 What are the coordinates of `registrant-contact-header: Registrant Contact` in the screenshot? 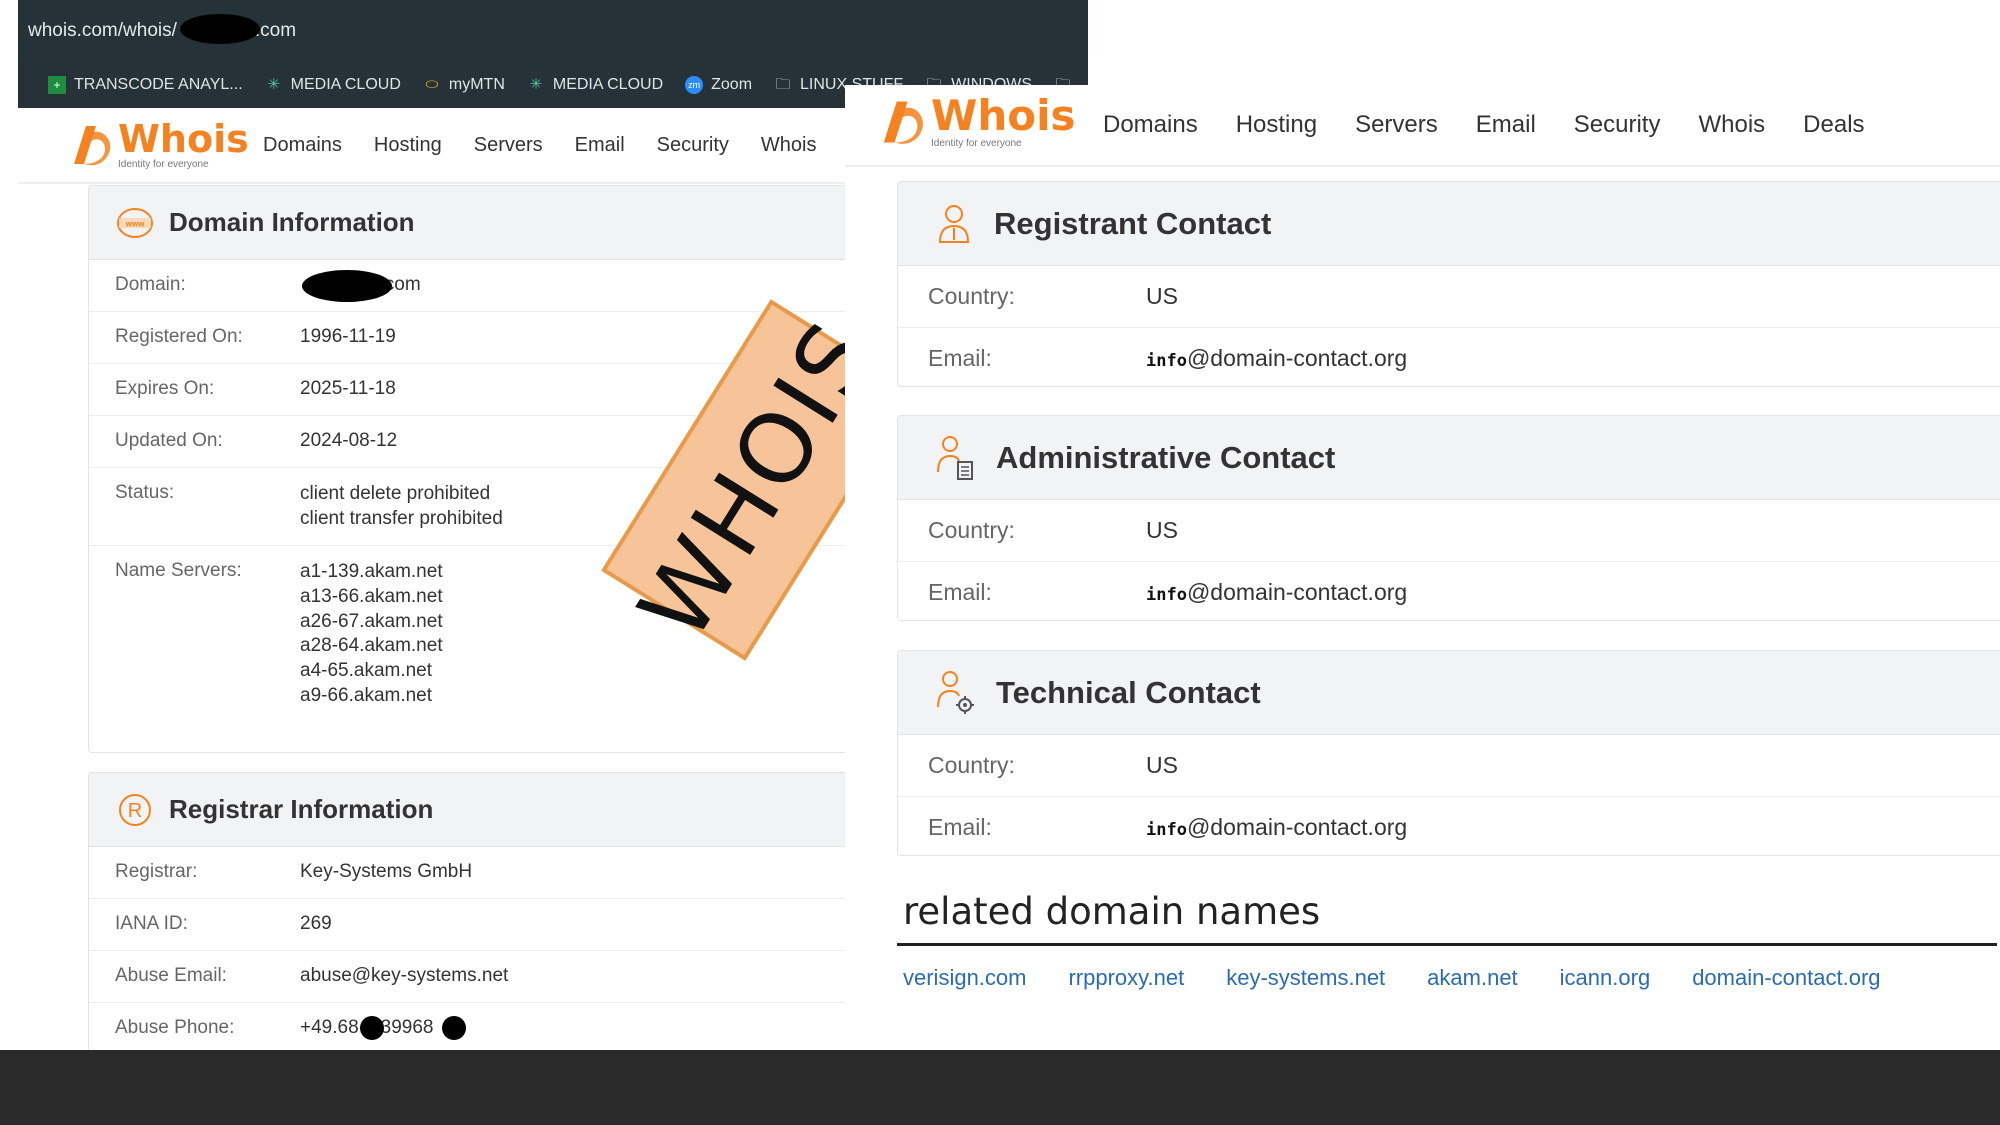 It's located at (1449, 224).